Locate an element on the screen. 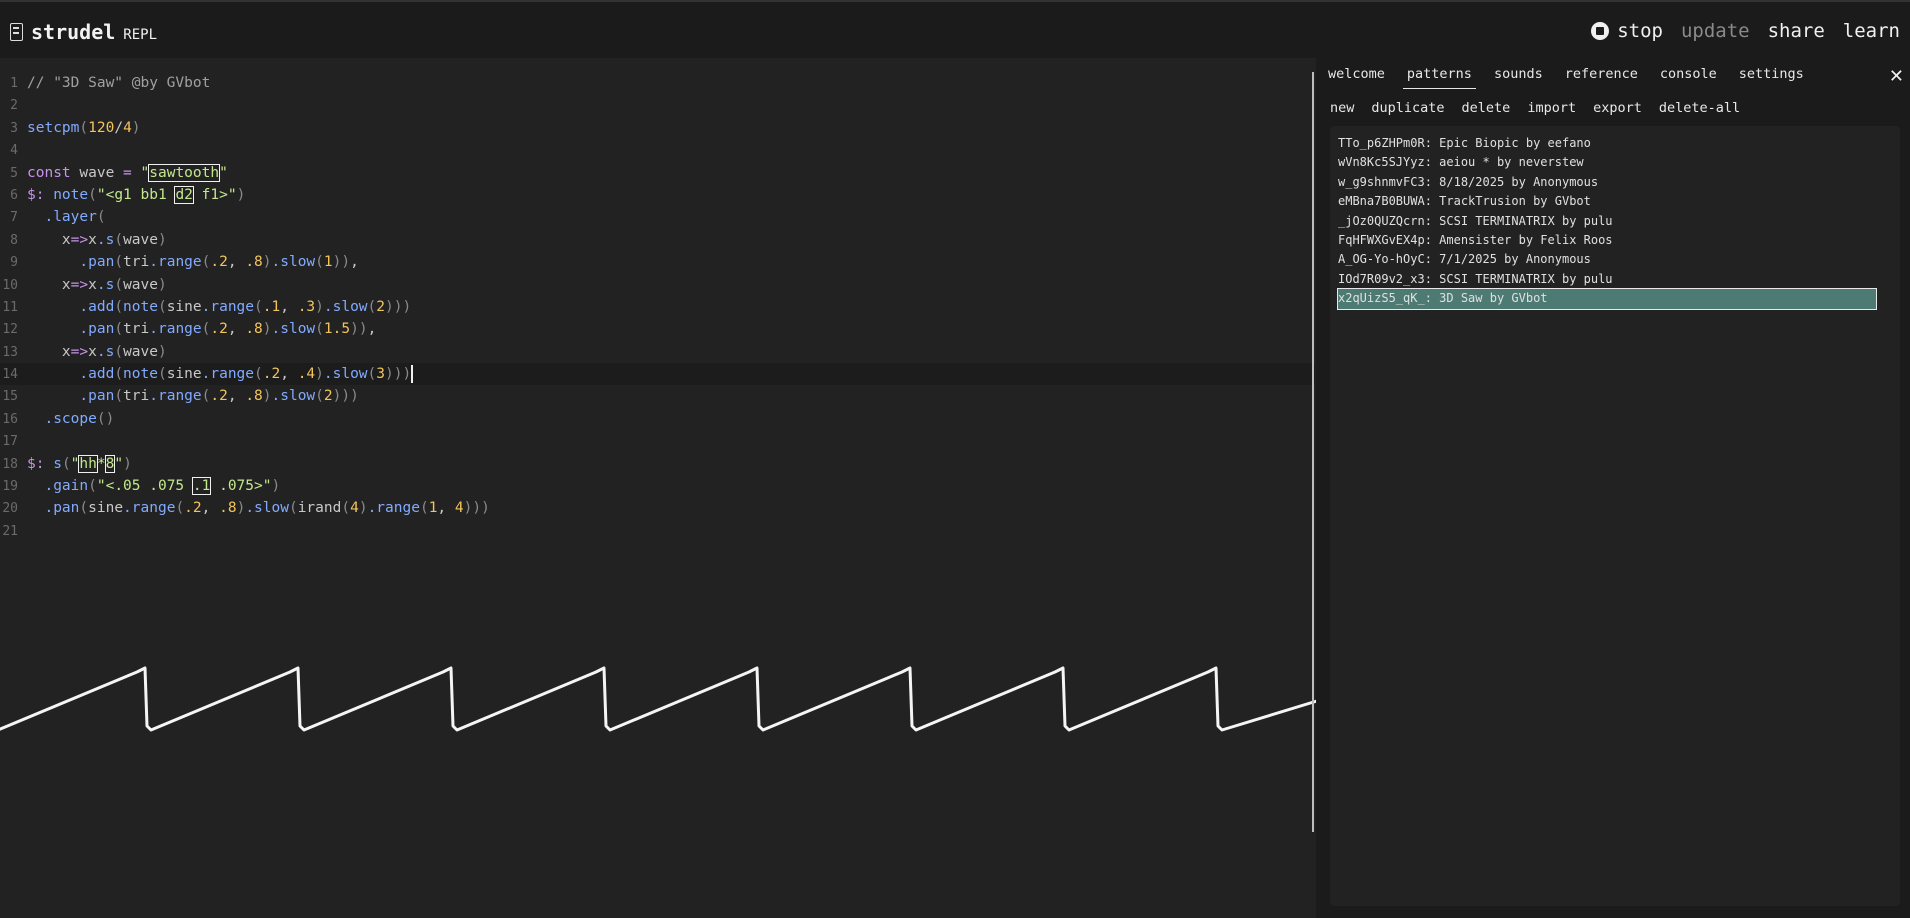  tab-patterns: patterns is located at coordinates (1439, 77).